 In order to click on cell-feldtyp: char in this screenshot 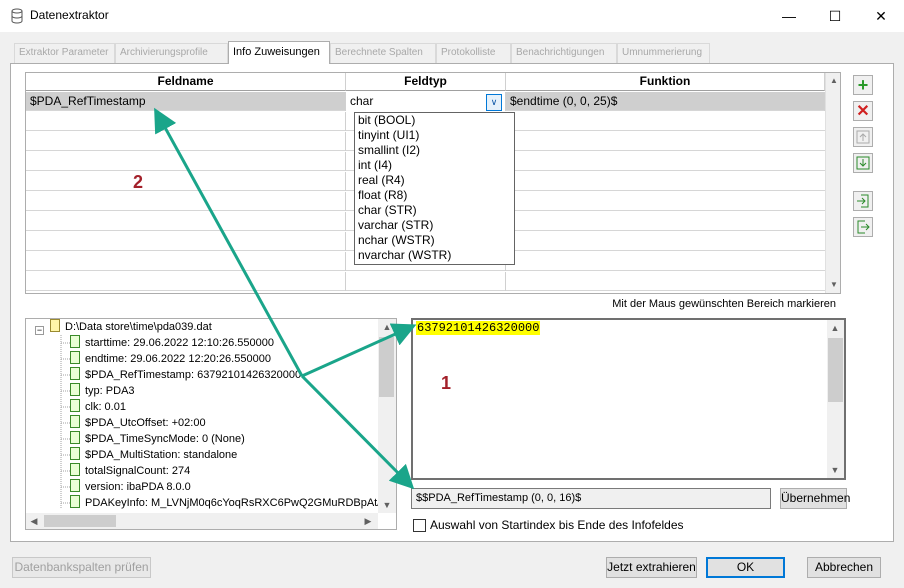, I will do `click(426, 101)`.